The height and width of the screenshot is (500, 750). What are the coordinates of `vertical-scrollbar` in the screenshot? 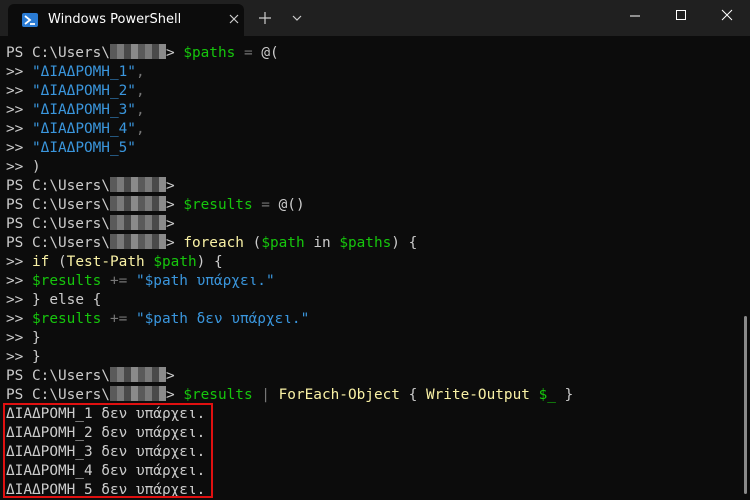 It's located at (745, 268).